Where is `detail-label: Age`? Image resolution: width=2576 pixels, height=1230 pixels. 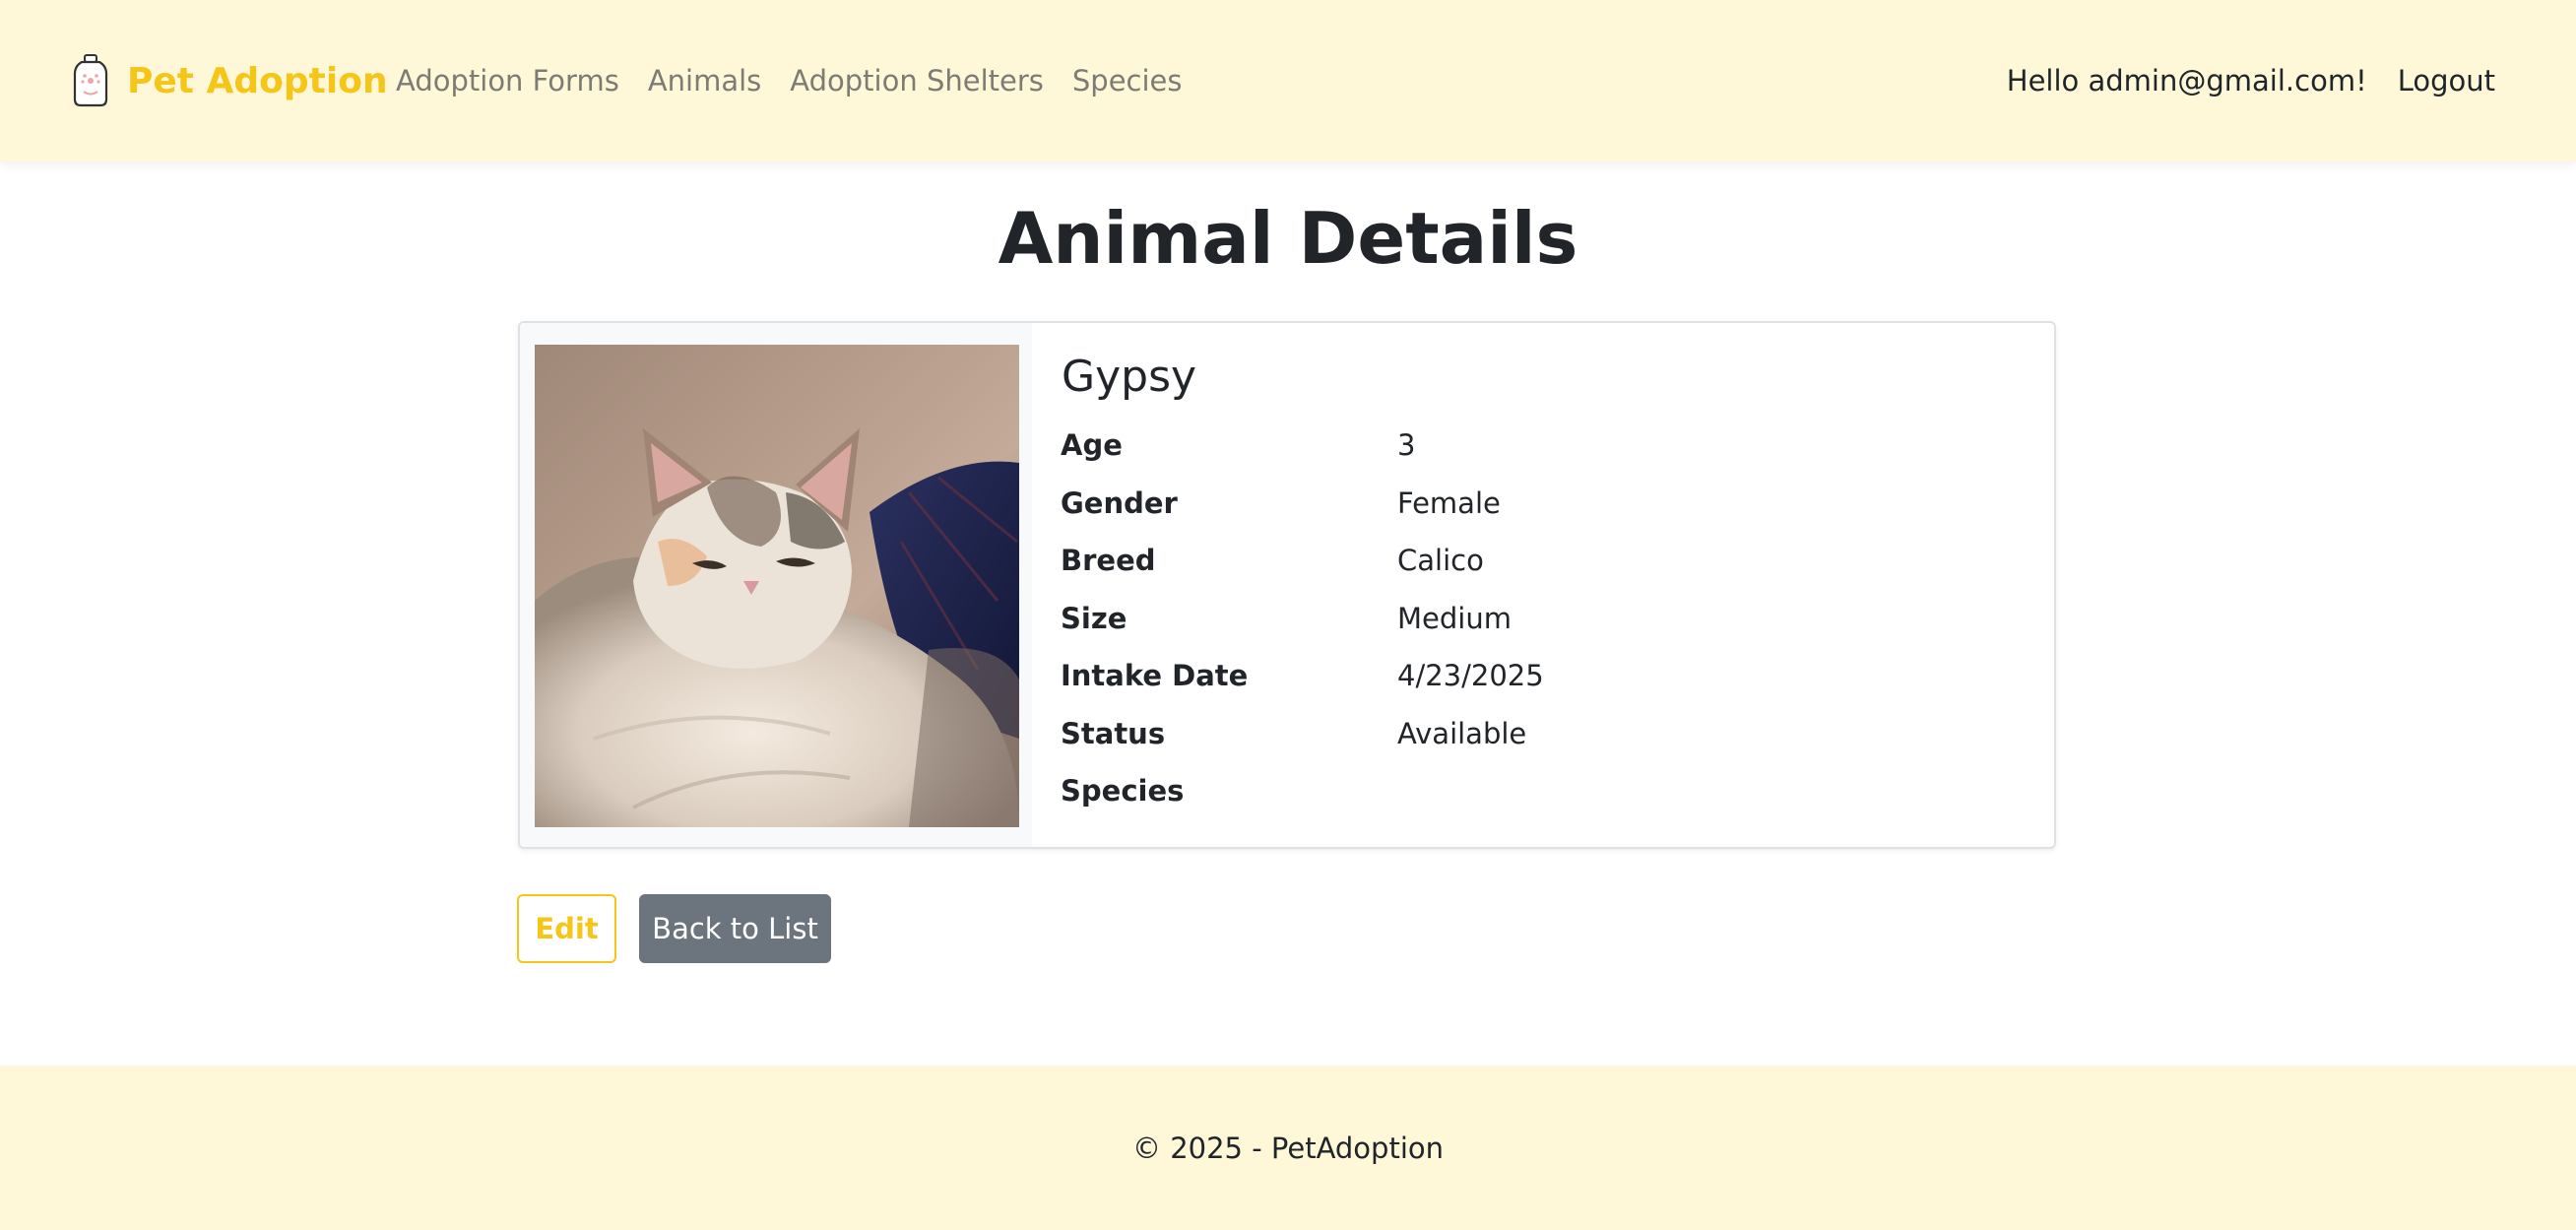 detail-label: Age is located at coordinates (1092, 445).